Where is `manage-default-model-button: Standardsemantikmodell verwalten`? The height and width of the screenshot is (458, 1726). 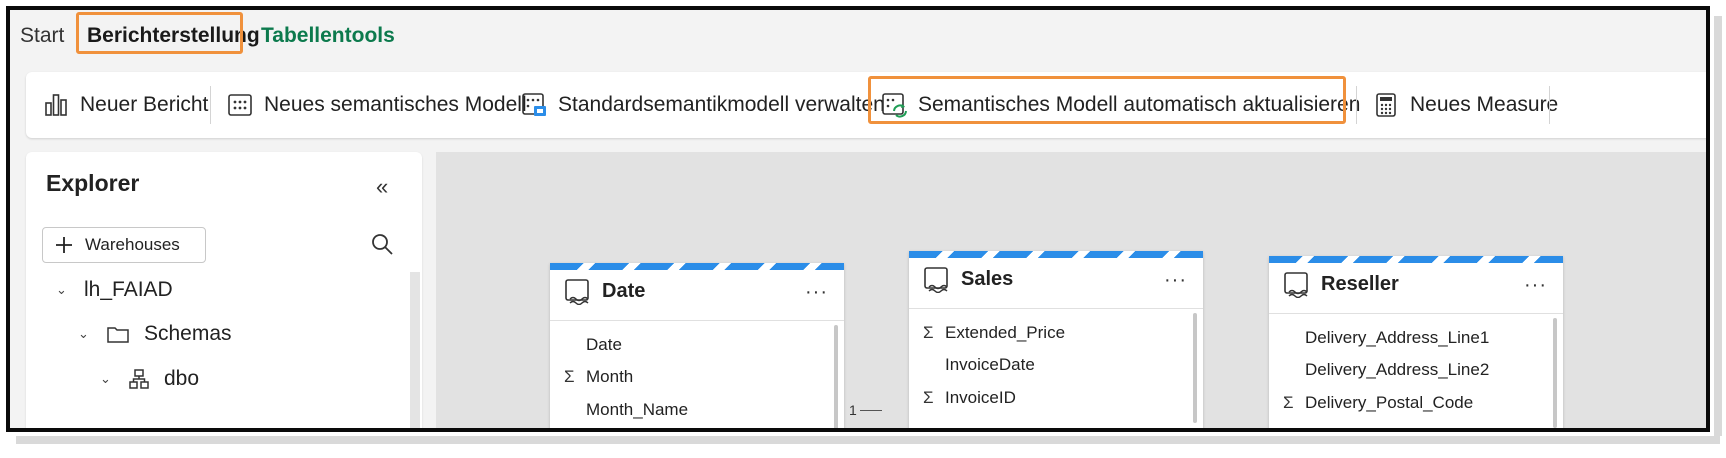
manage-default-model-button: Standardsemantikmodell verwalten is located at coordinates (702, 105).